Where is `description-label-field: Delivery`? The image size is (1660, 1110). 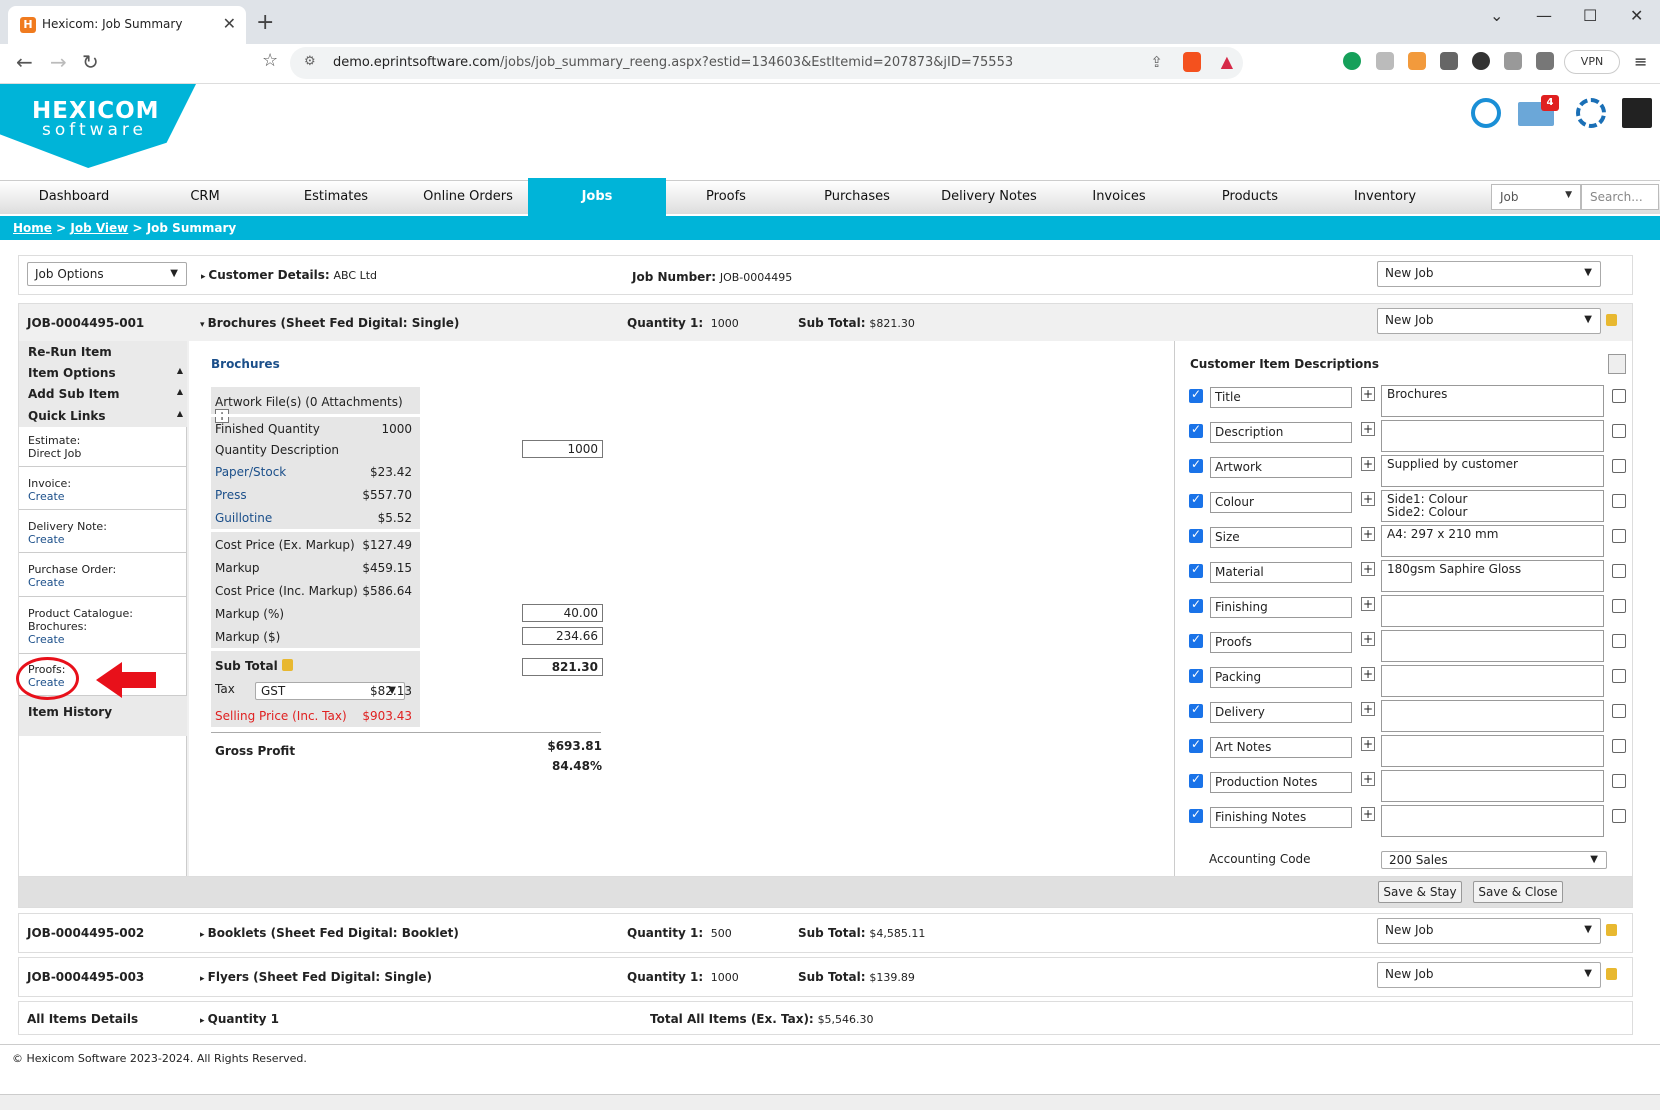
description-label-field: Delivery is located at coordinates (1281, 712).